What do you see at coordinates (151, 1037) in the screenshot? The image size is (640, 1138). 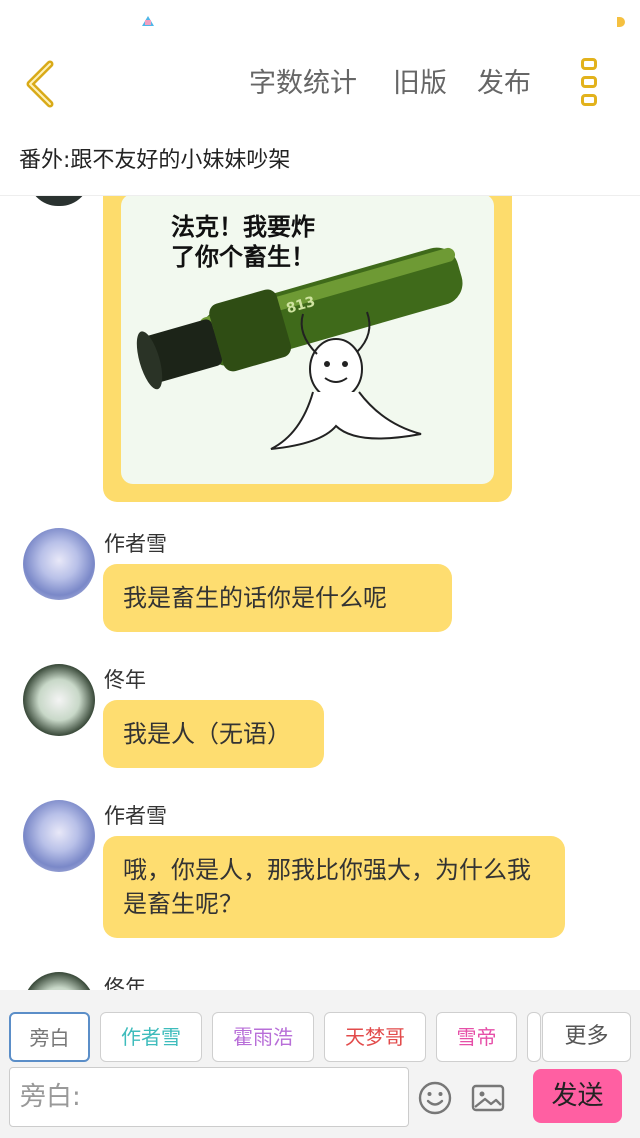 I see `role-chip-xue: 作者雪` at bounding box center [151, 1037].